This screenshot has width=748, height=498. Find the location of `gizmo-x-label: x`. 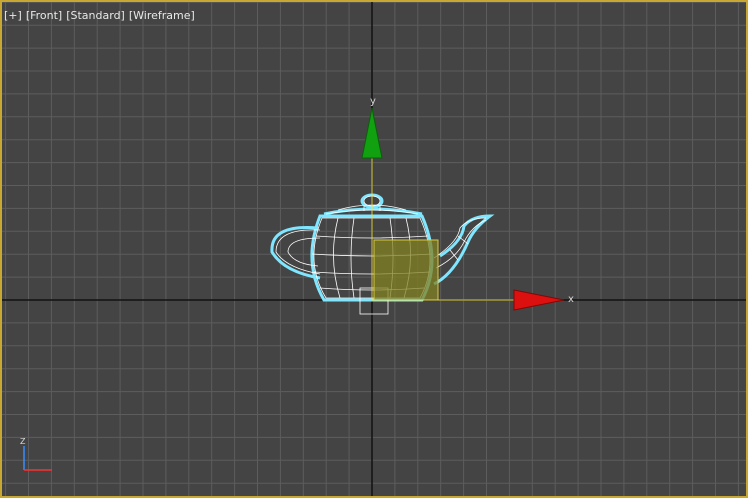

gizmo-x-label: x is located at coordinates (571, 299).